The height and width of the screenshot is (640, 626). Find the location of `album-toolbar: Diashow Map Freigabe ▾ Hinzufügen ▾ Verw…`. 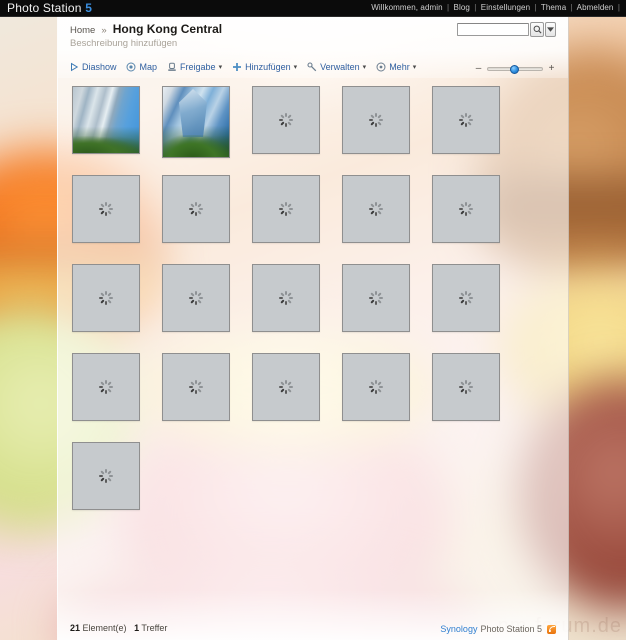

album-toolbar: Diashow Map Freigabe ▾ Hinzufügen ▾ Verw… is located at coordinates (246, 66).